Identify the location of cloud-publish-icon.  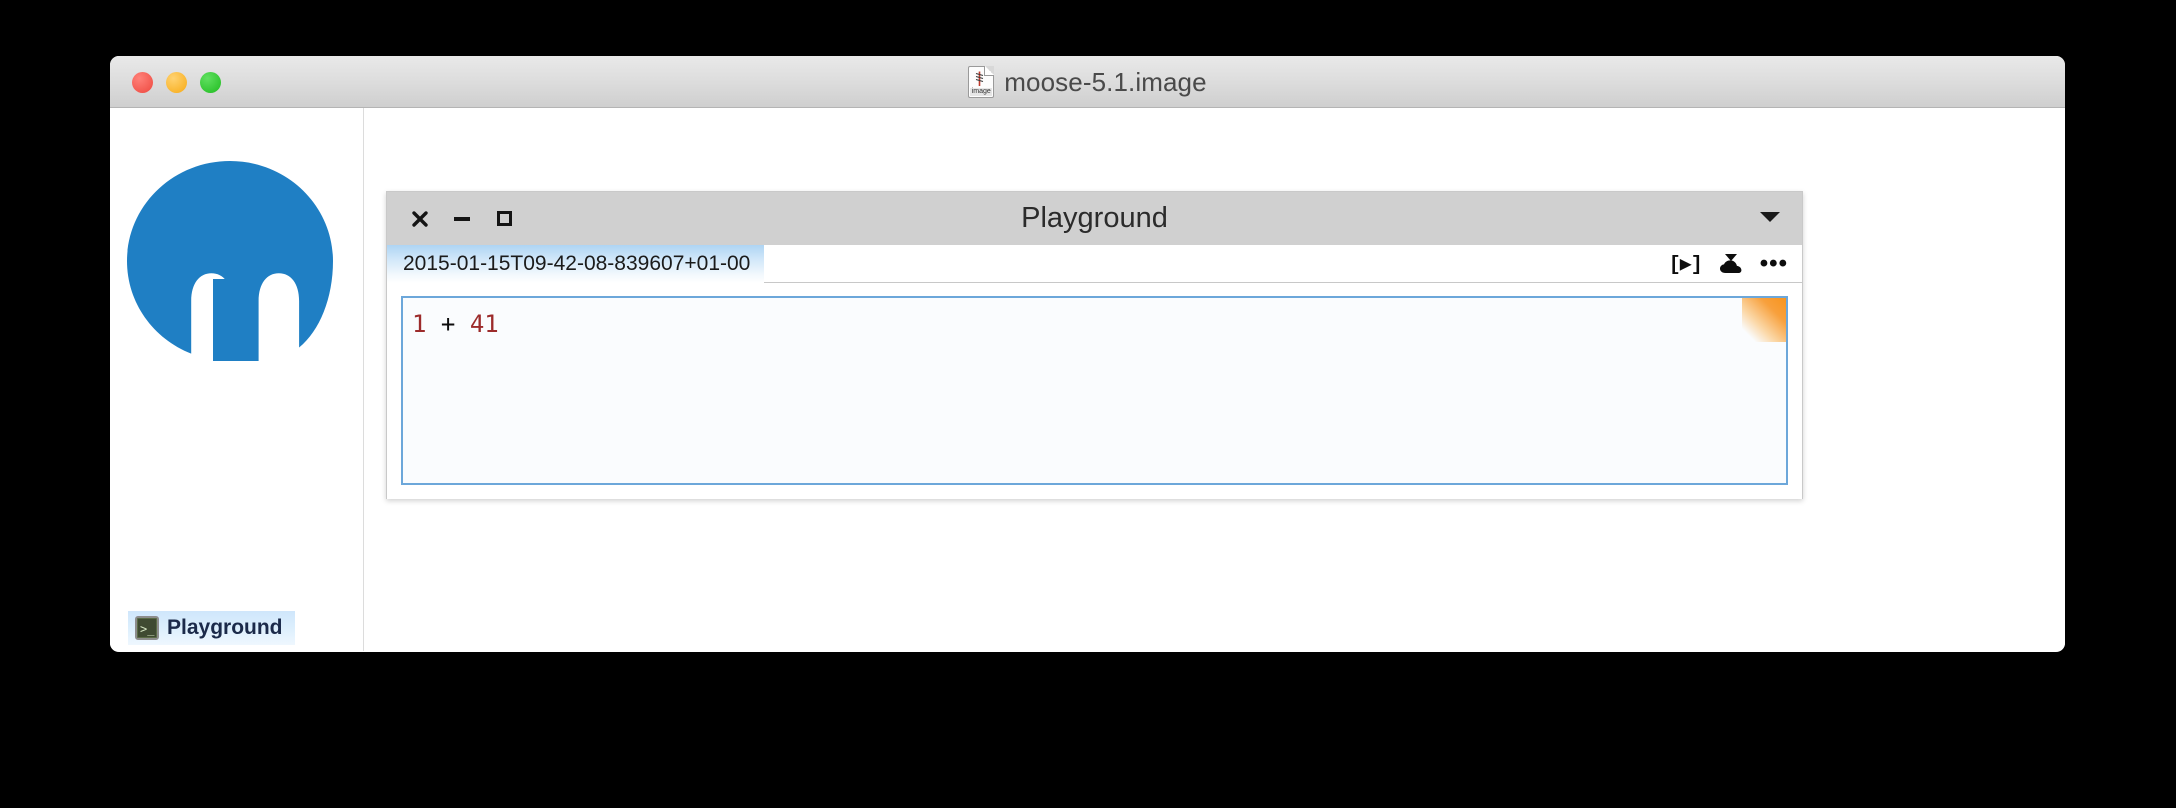
(1730, 263).